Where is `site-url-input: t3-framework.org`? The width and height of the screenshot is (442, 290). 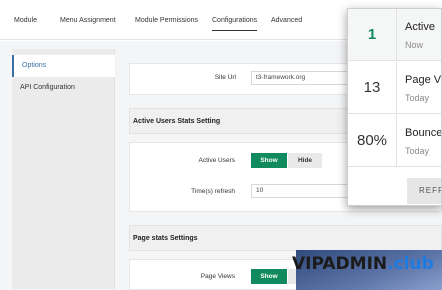
site-url-input: t3-framework.org is located at coordinates (301, 78).